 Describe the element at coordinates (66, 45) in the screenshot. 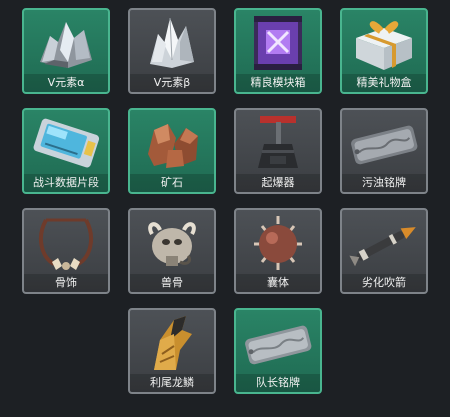

I see `crystal-ore-icon` at that location.